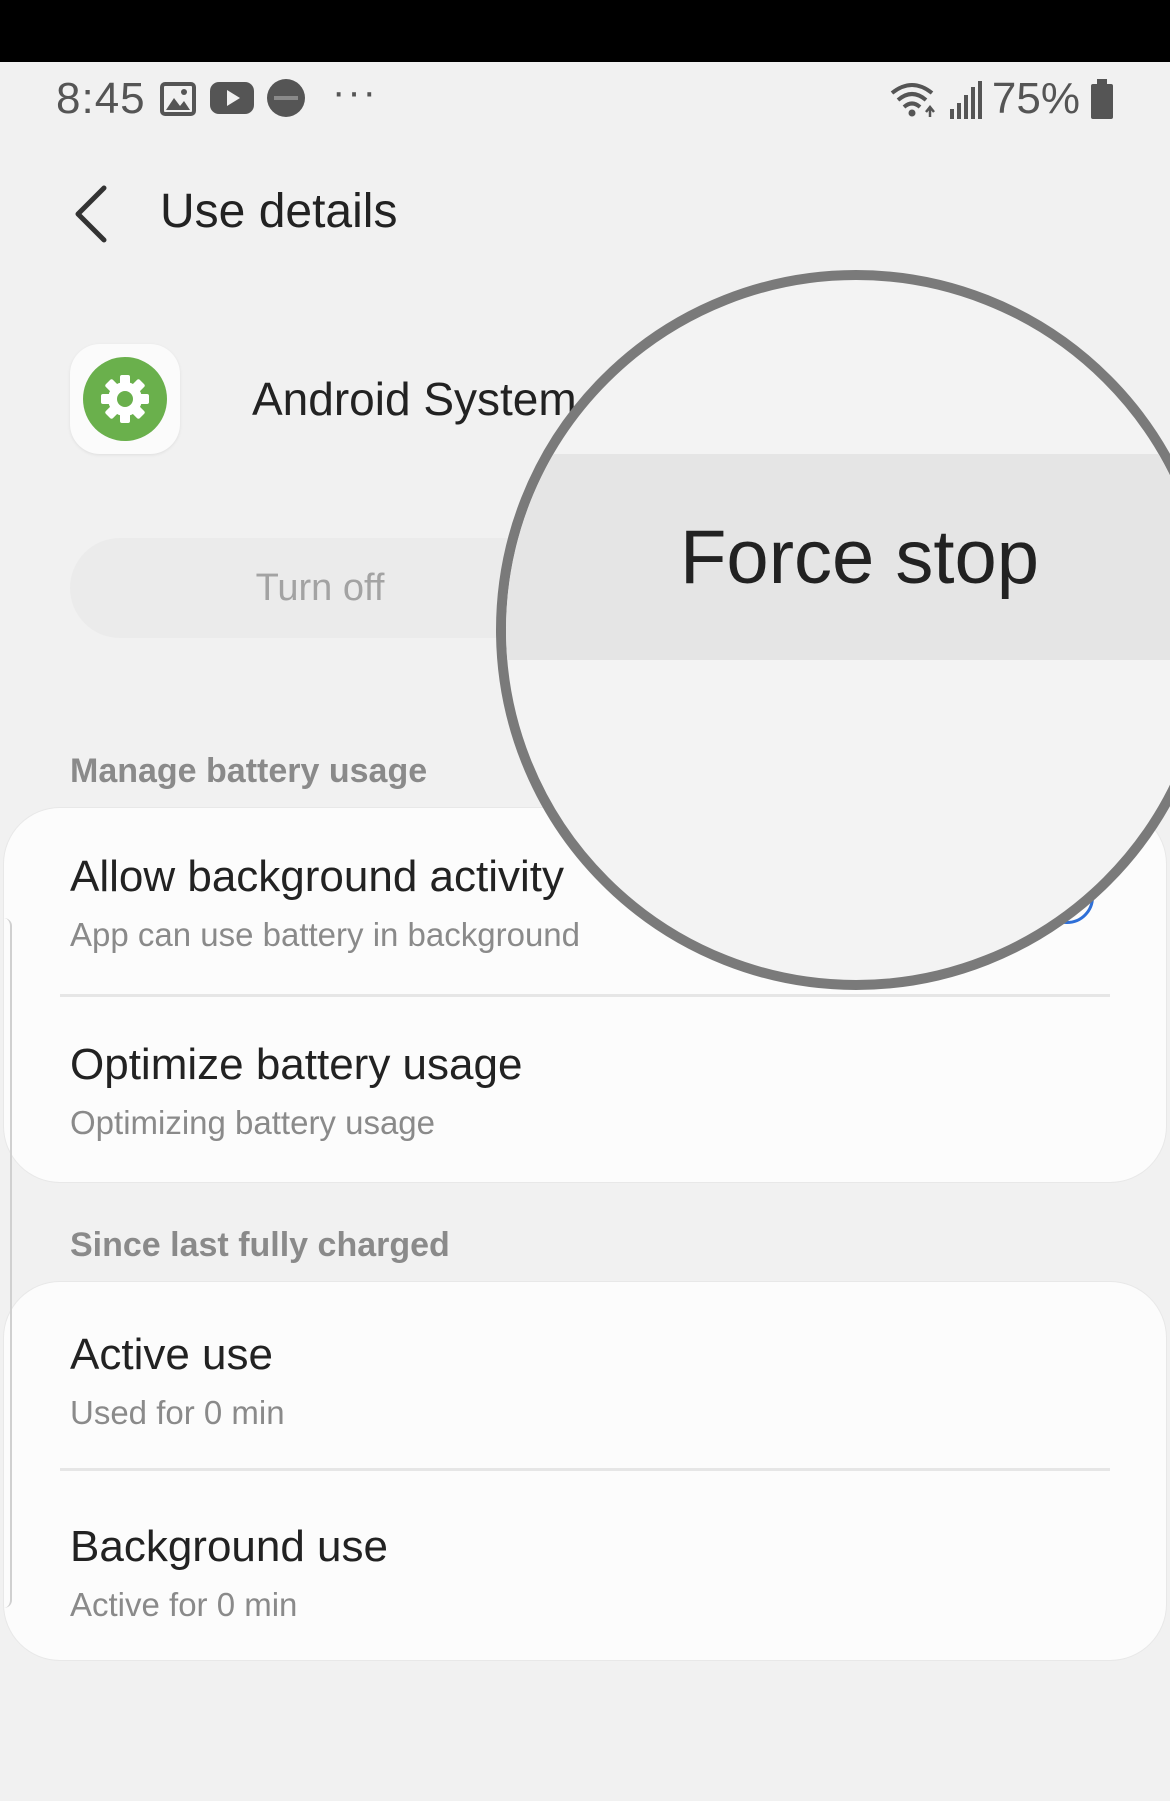  What do you see at coordinates (965, 100) in the screenshot?
I see `signal-icon` at bounding box center [965, 100].